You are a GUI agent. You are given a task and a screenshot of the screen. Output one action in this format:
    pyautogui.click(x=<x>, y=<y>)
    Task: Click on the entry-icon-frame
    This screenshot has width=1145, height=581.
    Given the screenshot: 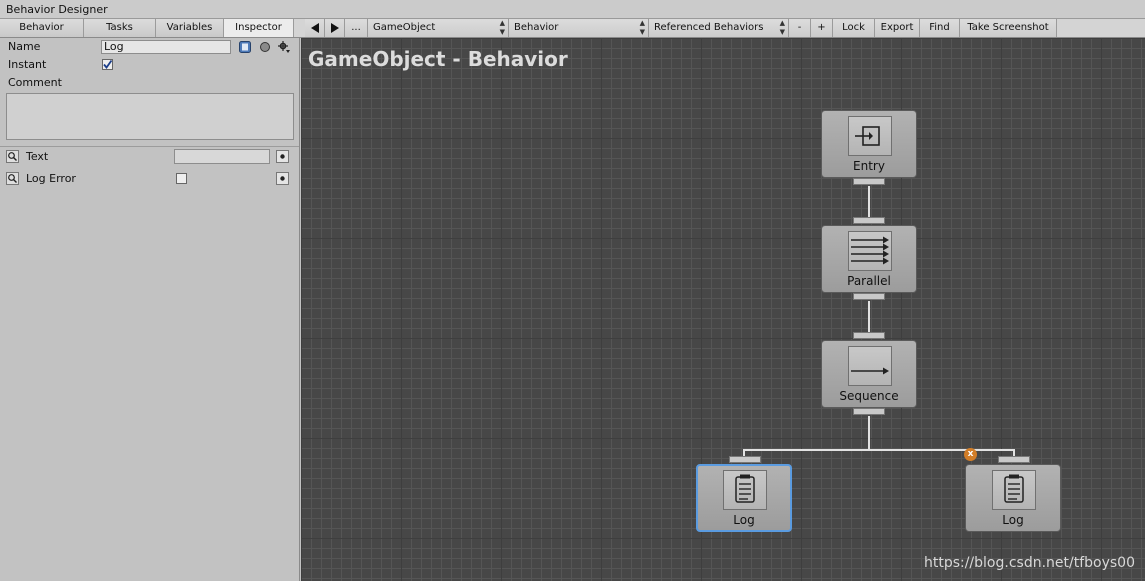 What is the action you would take?
    pyautogui.click(x=870, y=136)
    